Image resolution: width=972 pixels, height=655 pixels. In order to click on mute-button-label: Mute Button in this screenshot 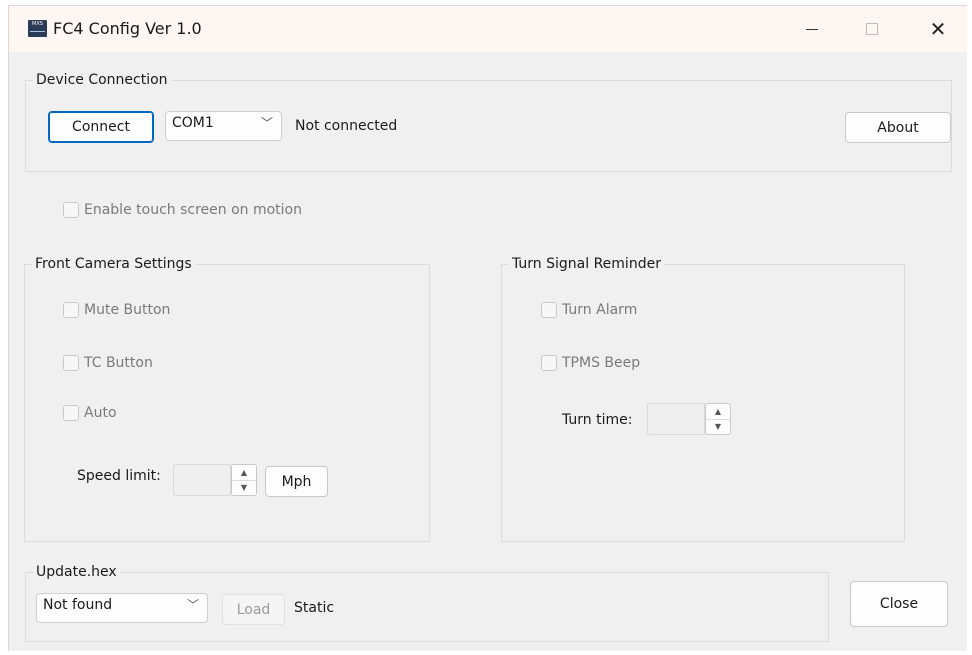, I will do `click(127, 310)`.